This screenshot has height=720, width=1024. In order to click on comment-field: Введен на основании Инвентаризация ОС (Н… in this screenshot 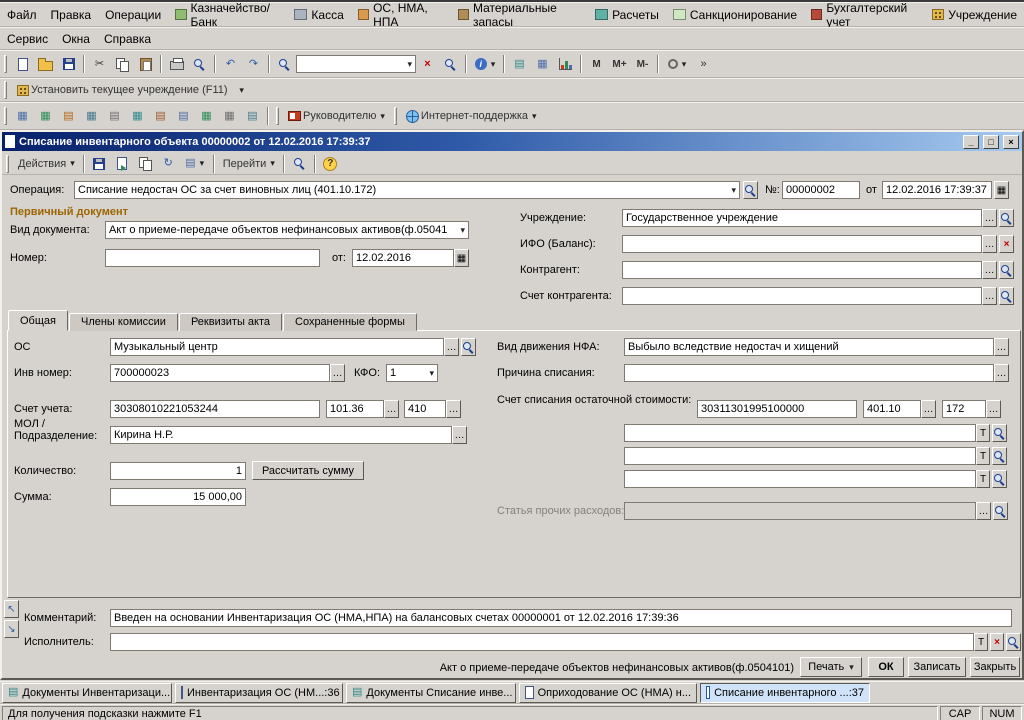, I will do `click(561, 618)`.